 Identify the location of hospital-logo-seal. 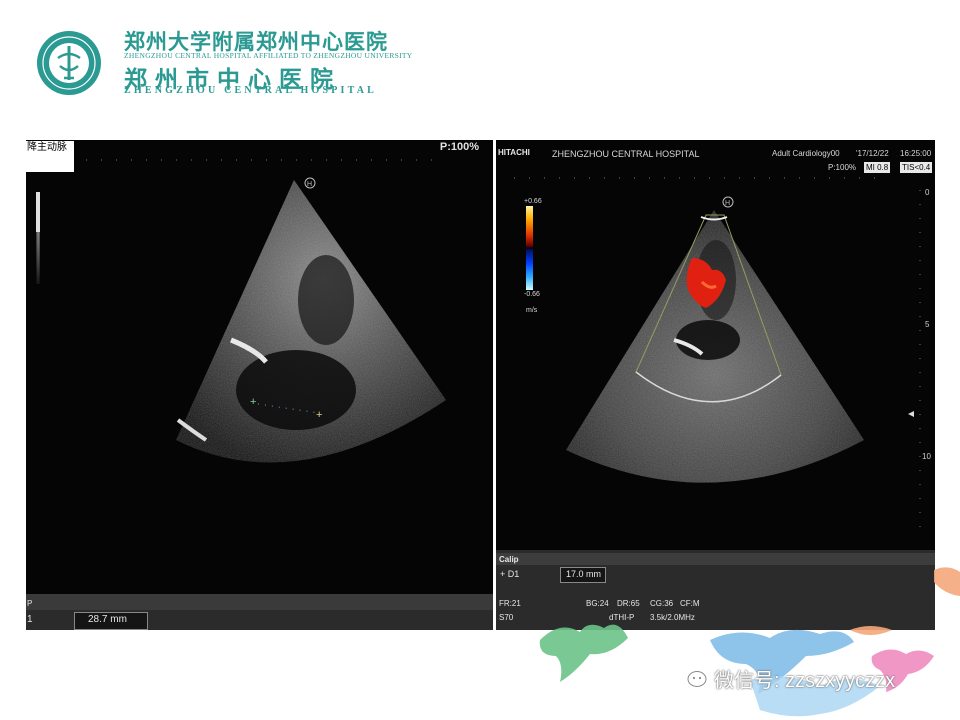
(69, 63).